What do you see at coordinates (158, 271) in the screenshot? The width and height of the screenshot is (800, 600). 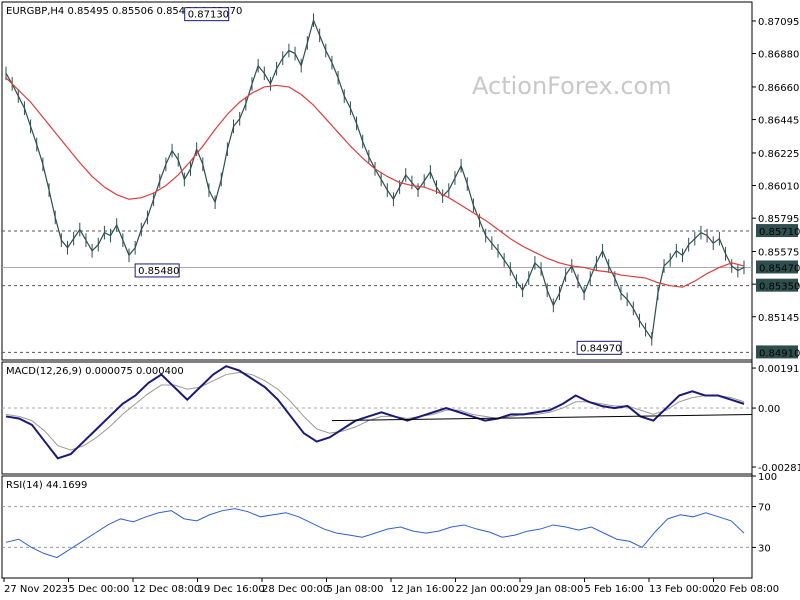 I see `annotation-label: 0.85480` at bounding box center [158, 271].